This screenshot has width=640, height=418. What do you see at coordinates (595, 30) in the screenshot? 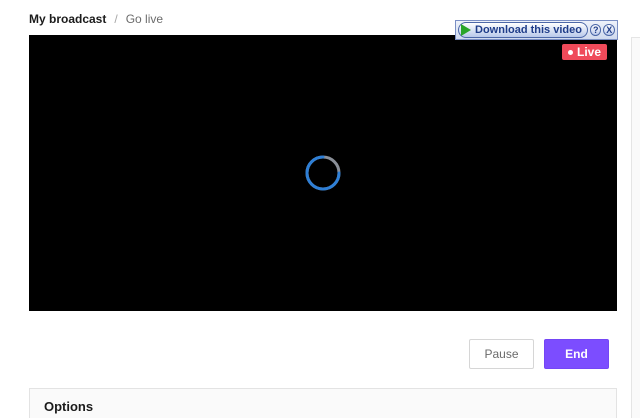
I see `help-button: ?` at bounding box center [595, 30].